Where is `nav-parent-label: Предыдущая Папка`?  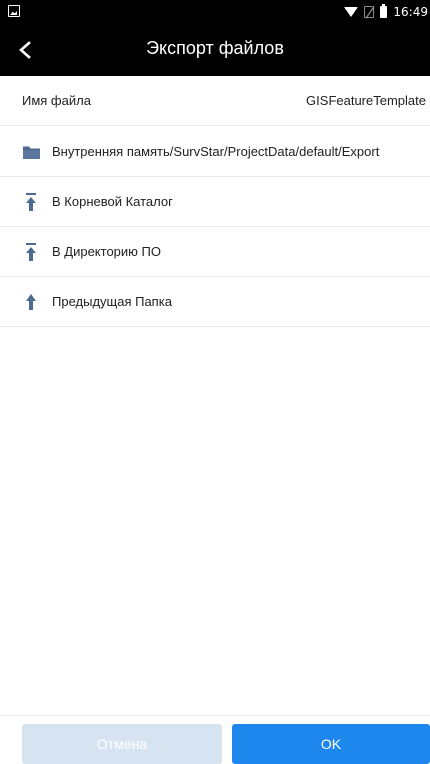
nav-parent-label: Предыдущая Папка is located at coordinates (112, 301).